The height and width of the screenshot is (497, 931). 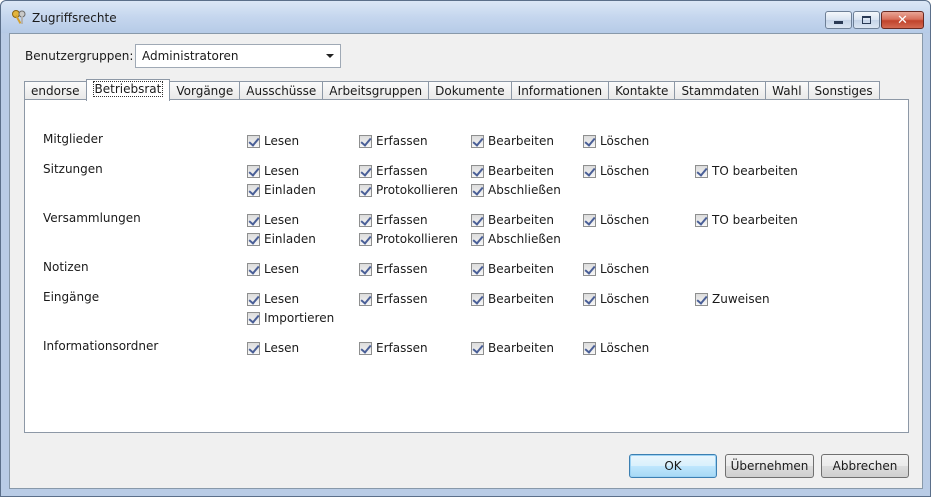 I want to click on close-button: ✕, so click(x=902, y=20).